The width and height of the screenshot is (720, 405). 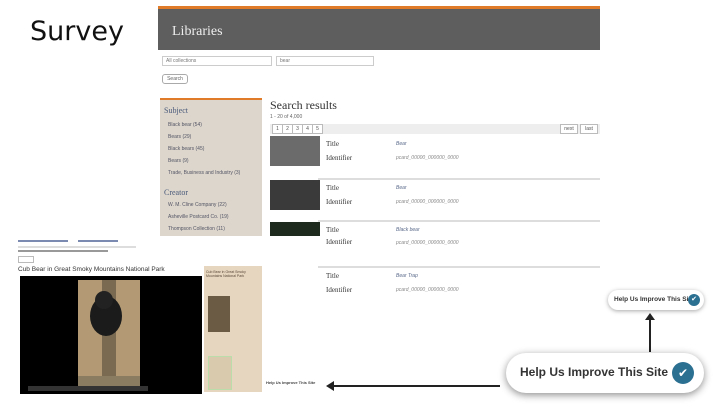 I want to click on help-improve-button-large: Help Us Improve This Site ✔, so click(x=605, y=373).